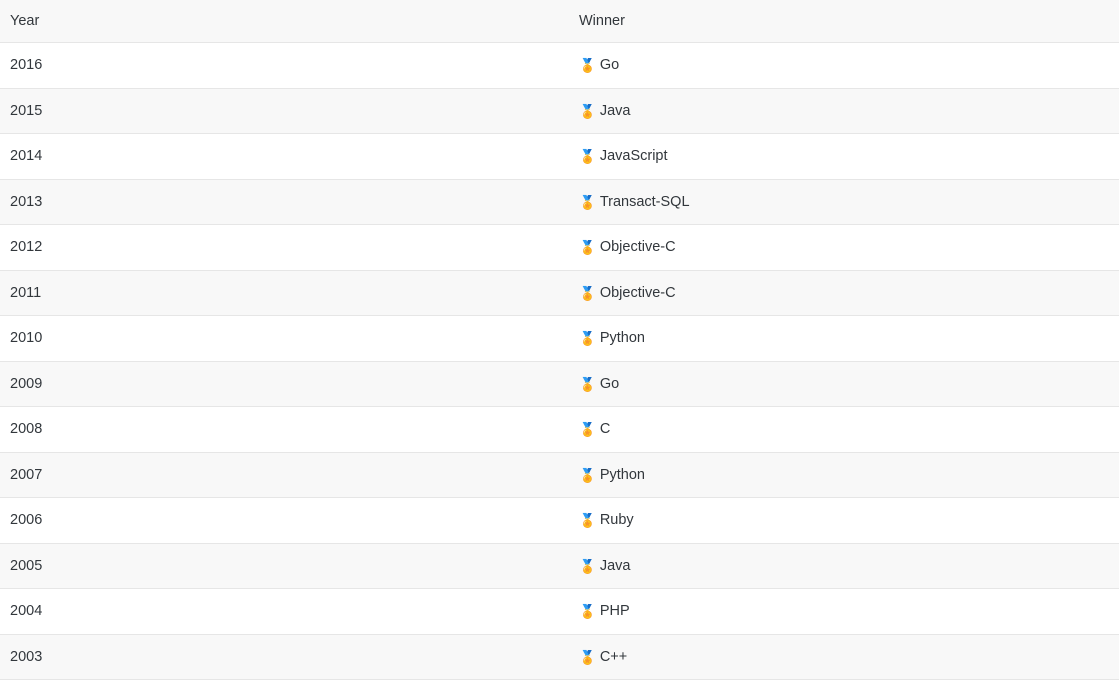  Describe the element at coordinates (284, 611) in the screenshot. I see `cell-year: 2004` at that location.